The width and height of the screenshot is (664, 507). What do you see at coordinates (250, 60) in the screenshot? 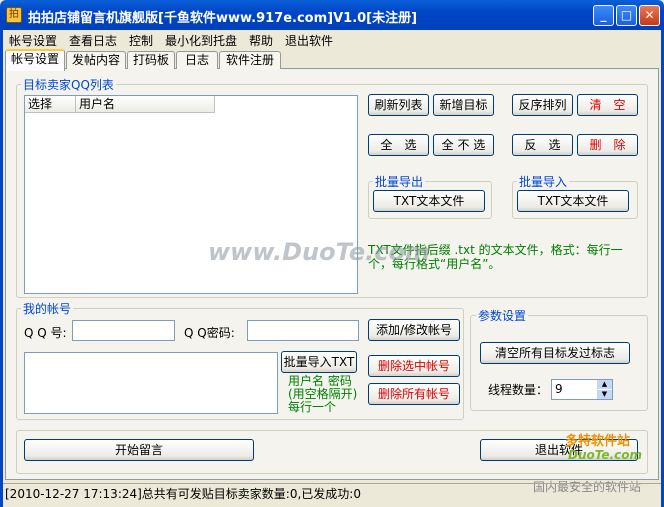
I see `tab-software-registration: 软件注册` at bounding box center [250, 60].